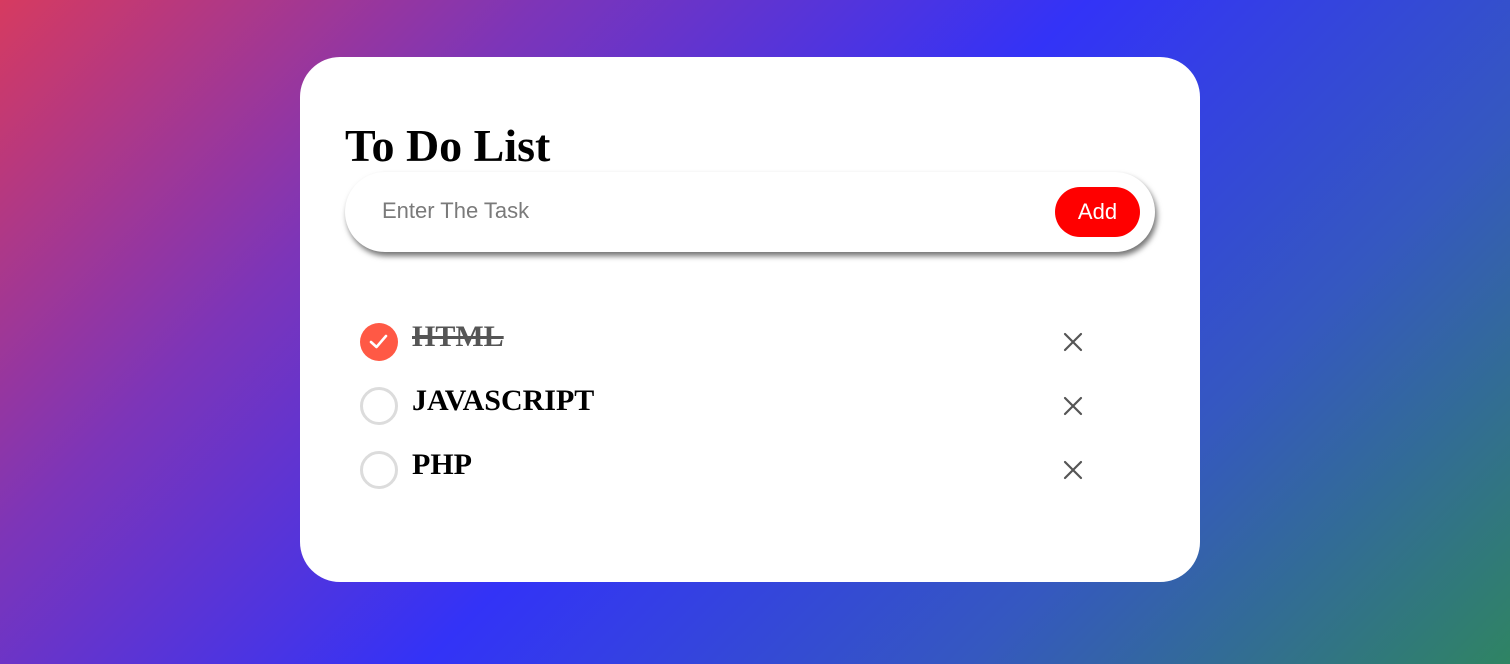 This screenshot has height=664, width=1510. I want to click on task-input, so click(702, 211).